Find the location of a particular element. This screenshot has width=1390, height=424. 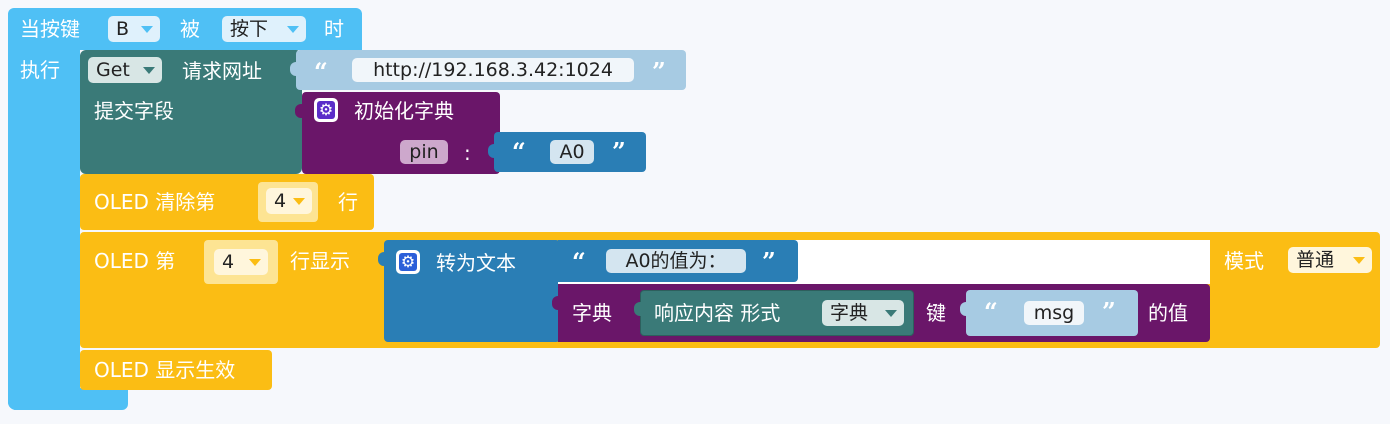

to-text-label: 转为文本 is located at coordinates (476, 263).